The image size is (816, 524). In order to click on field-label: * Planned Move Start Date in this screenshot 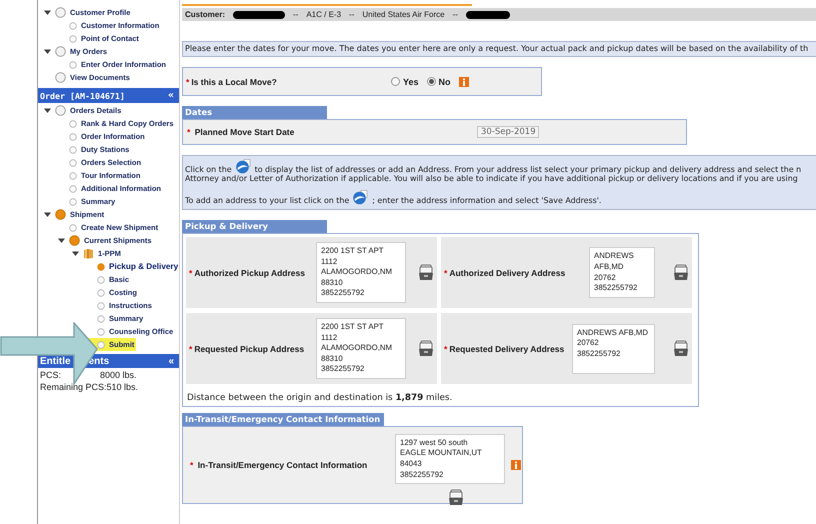, I will do `click(241, 132)`.